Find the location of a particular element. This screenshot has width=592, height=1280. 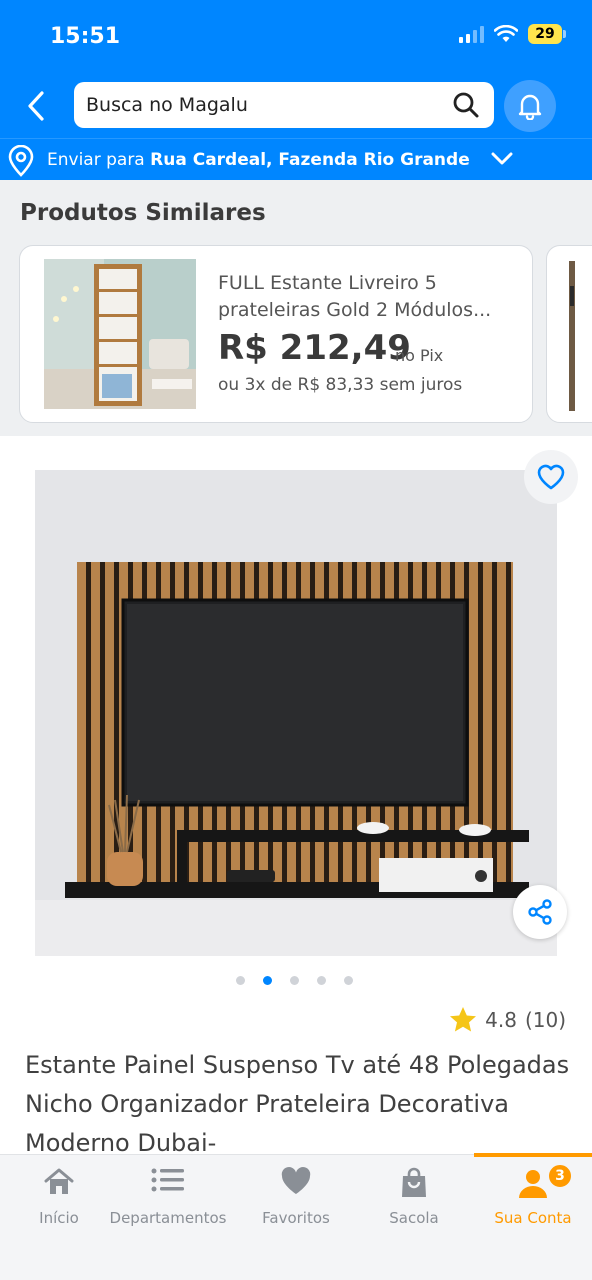

nav-label: Início is located at coordinates (59, 1218).